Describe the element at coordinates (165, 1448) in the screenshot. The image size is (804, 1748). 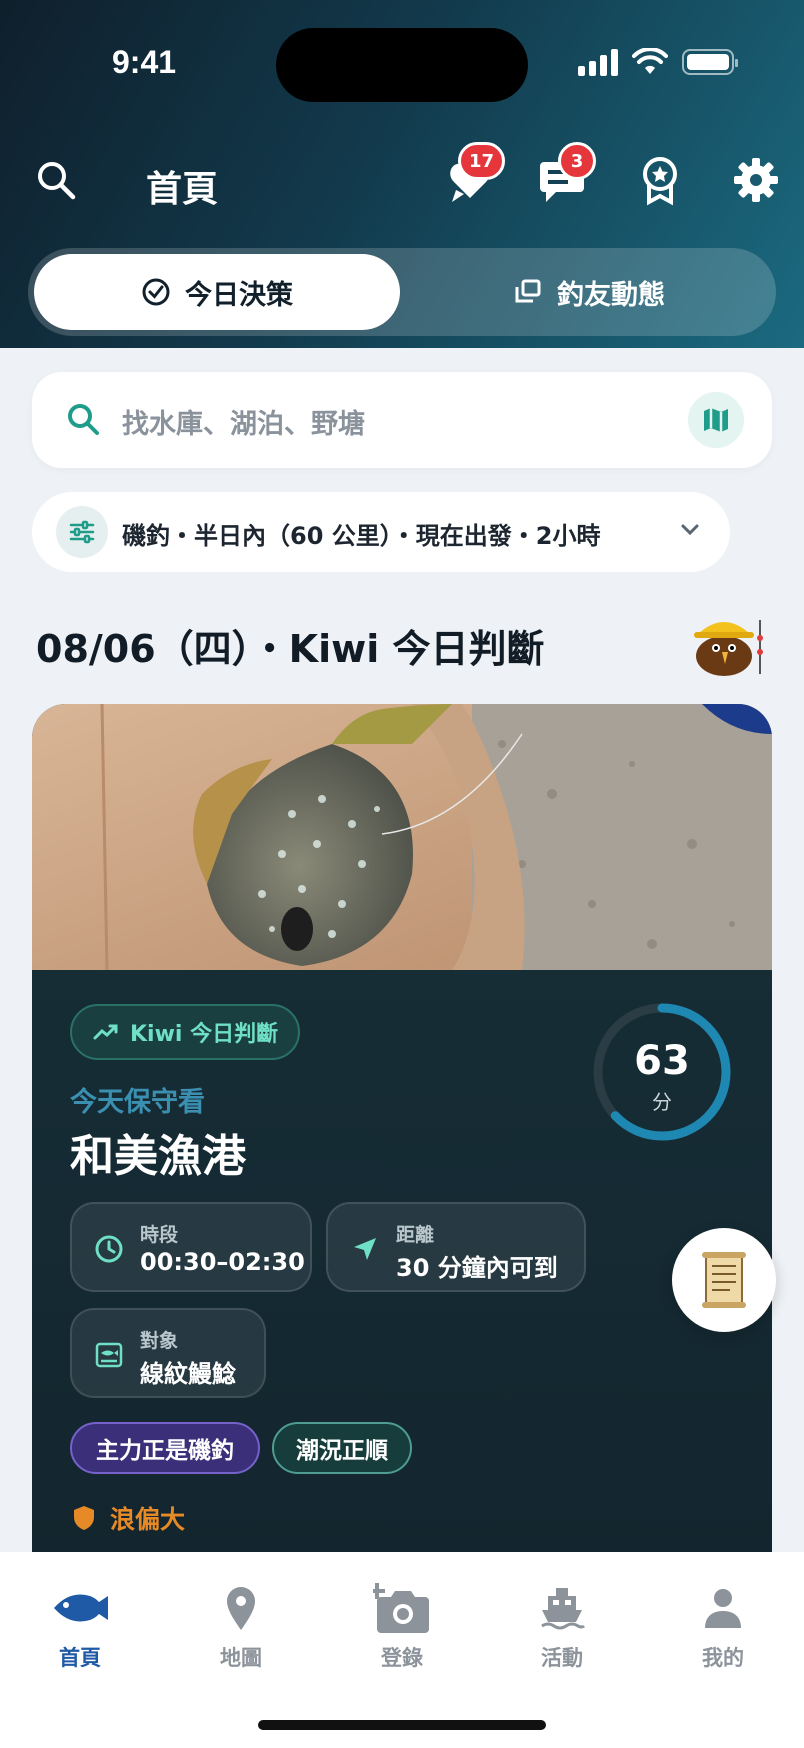
I see `tag-shore-fishing: 主力正是磯釣` at that location.